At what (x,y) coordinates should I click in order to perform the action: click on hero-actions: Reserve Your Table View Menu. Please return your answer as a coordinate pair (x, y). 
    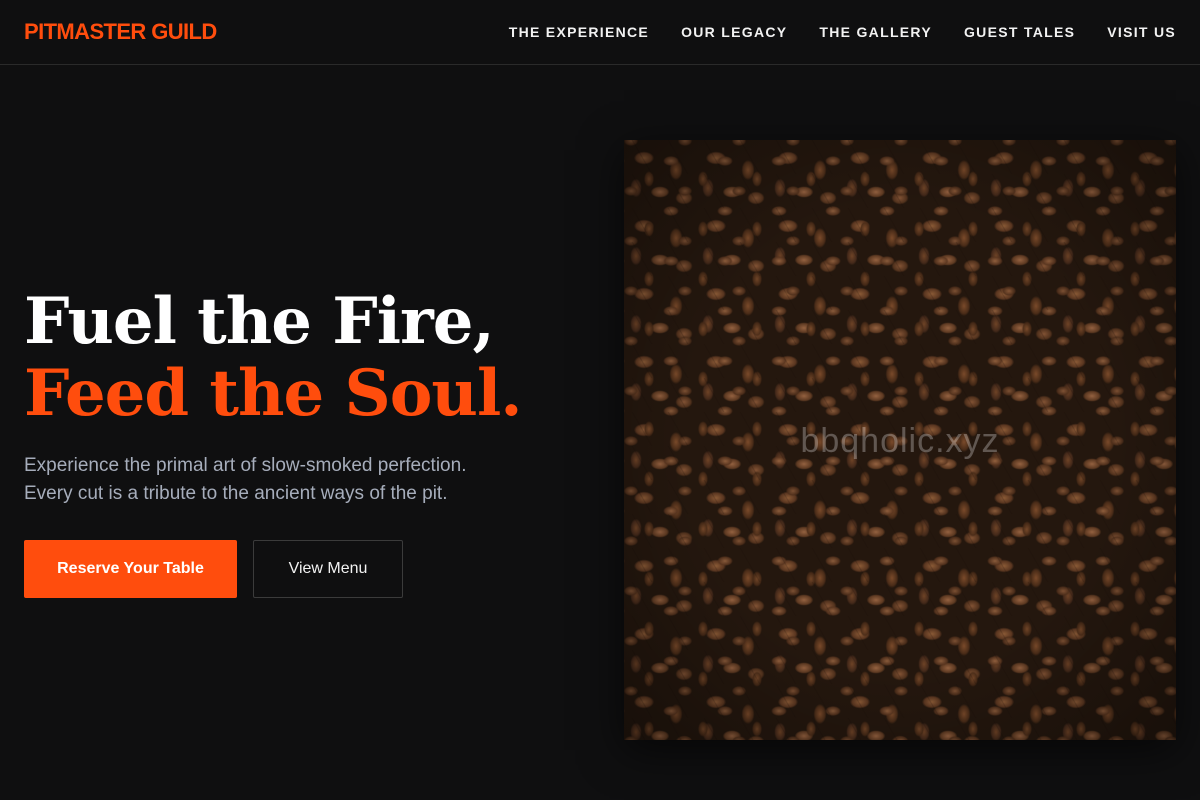
    Looking at the image, I should click on (304, 569).